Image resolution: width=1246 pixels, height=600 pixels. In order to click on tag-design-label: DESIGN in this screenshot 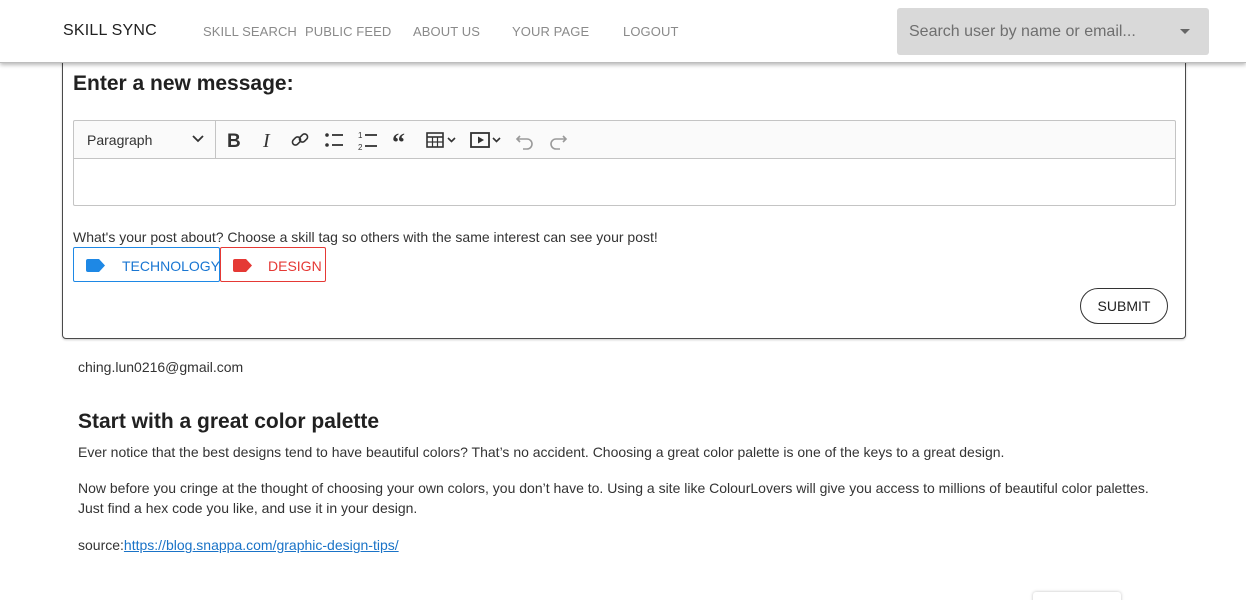, I will do `click(295, 266)`.